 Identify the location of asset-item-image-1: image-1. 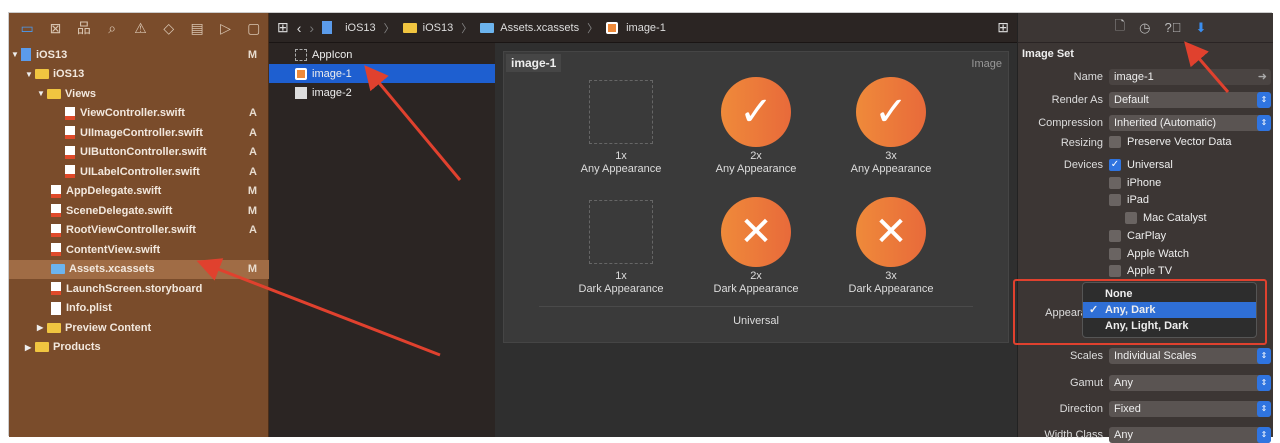
(382, 73).